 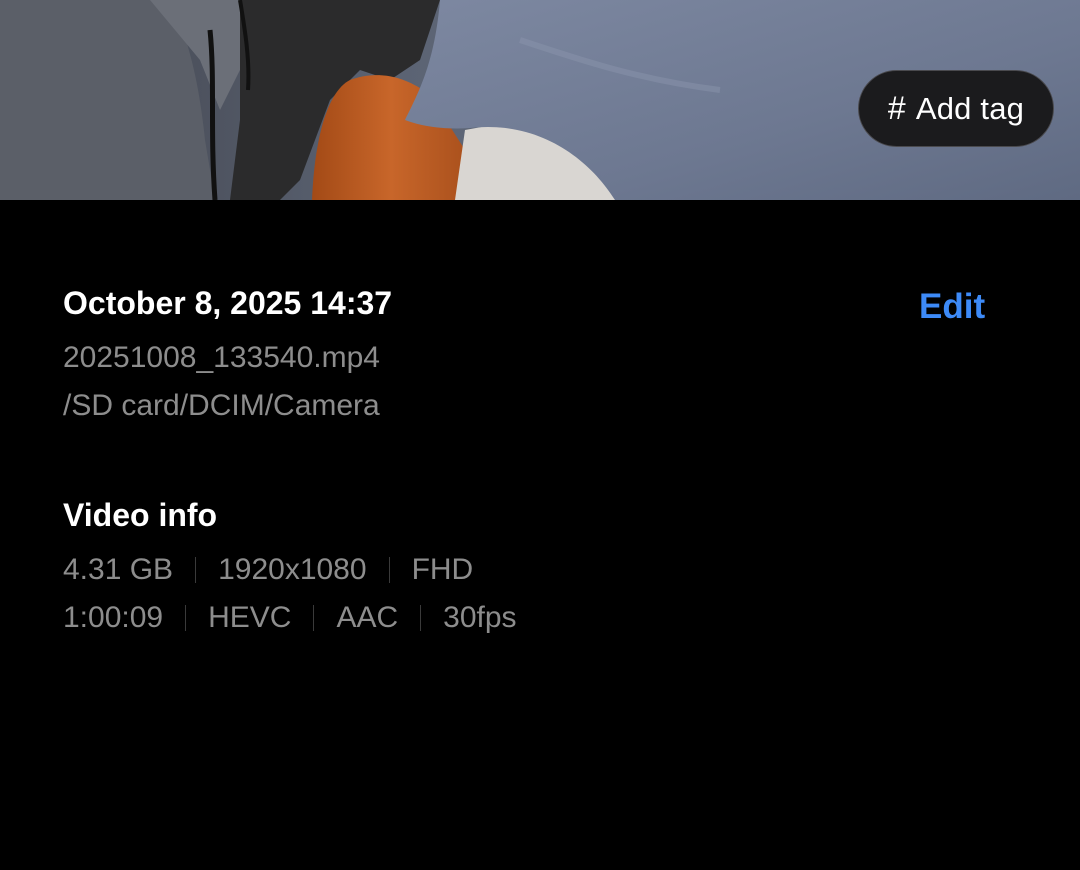 What do you see at coordinates (952, 307) in the screenshot?
I see `edit-button: Edit` at bounding box center [952, 307].